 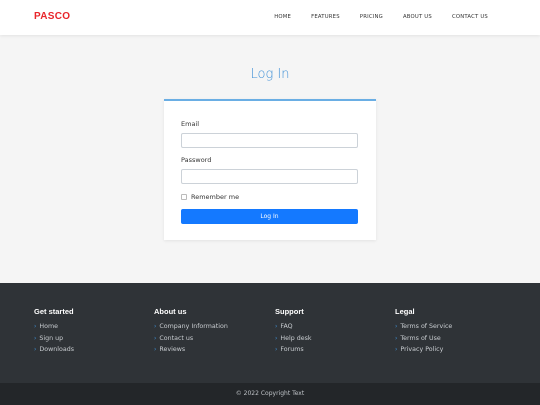 I want to click on nav-about-us: ABOUT US, so click(x=417, y=17).